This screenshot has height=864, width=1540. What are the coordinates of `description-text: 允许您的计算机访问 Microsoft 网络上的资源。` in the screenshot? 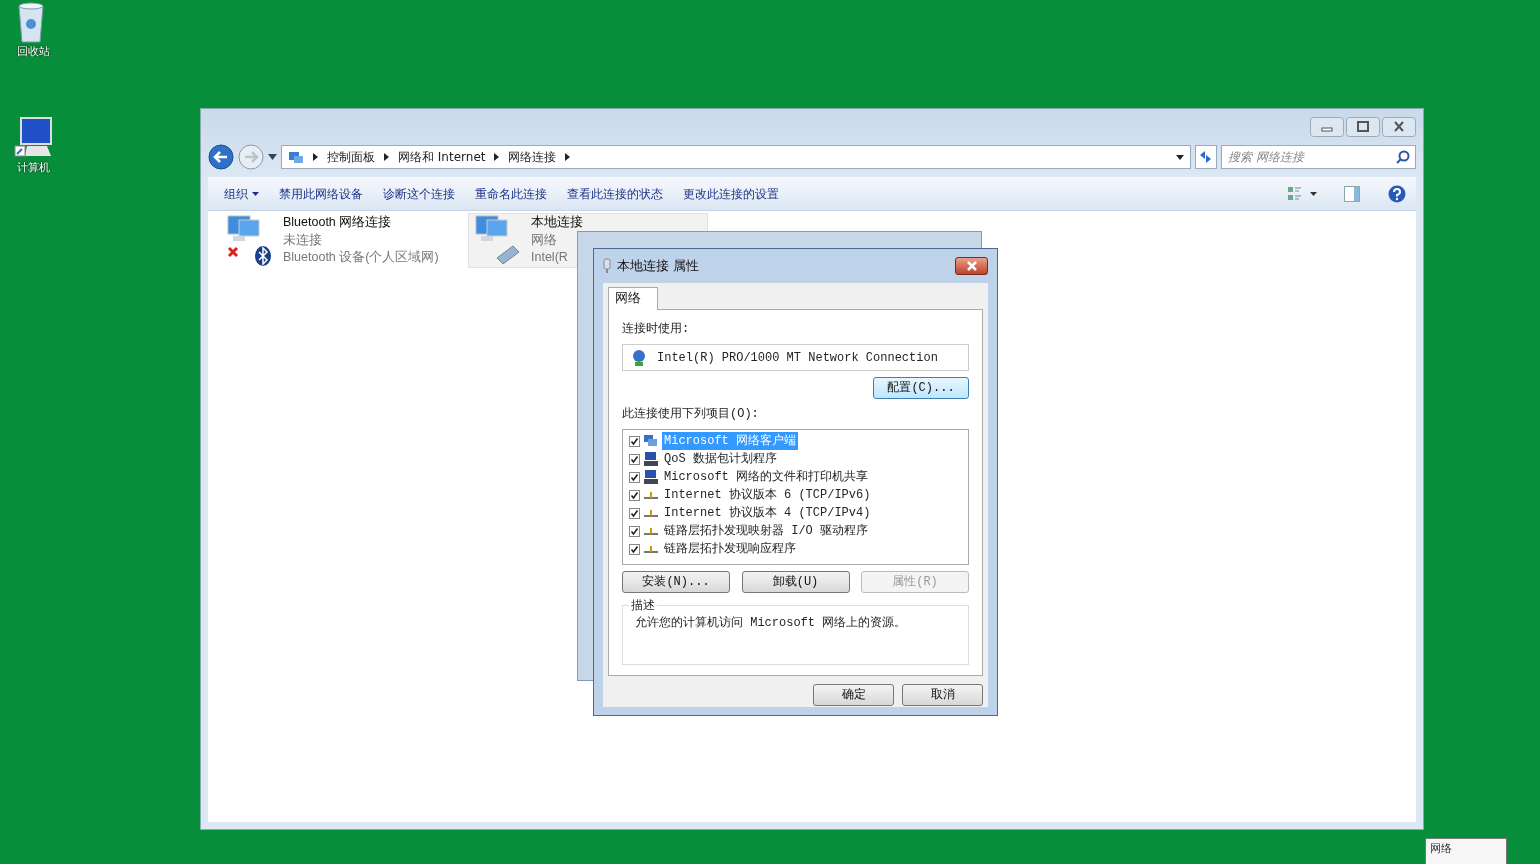 It's located at (771, 624).